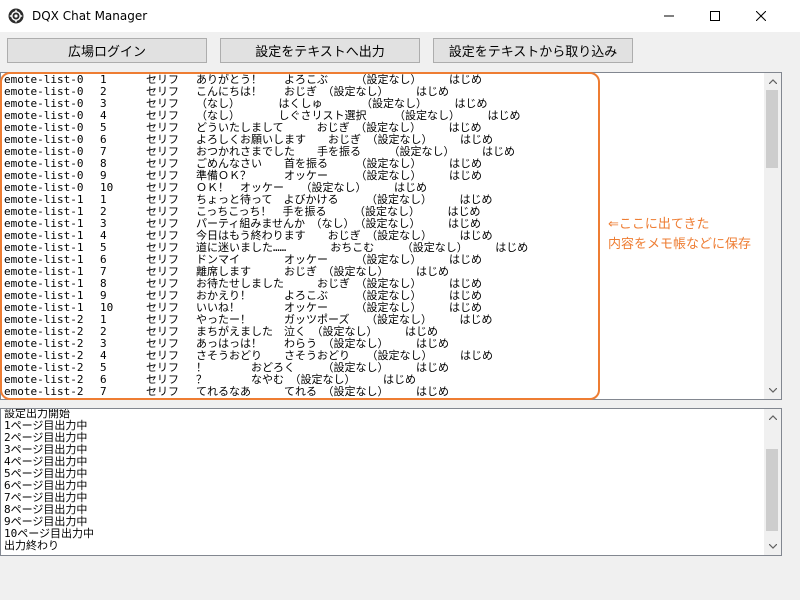 The width and height of the screenshot is (800, 600). What do you see at coordinates (162, 391) in the screenshot?
I see `emote-type: セリフ` at bounding box center [162, 391].